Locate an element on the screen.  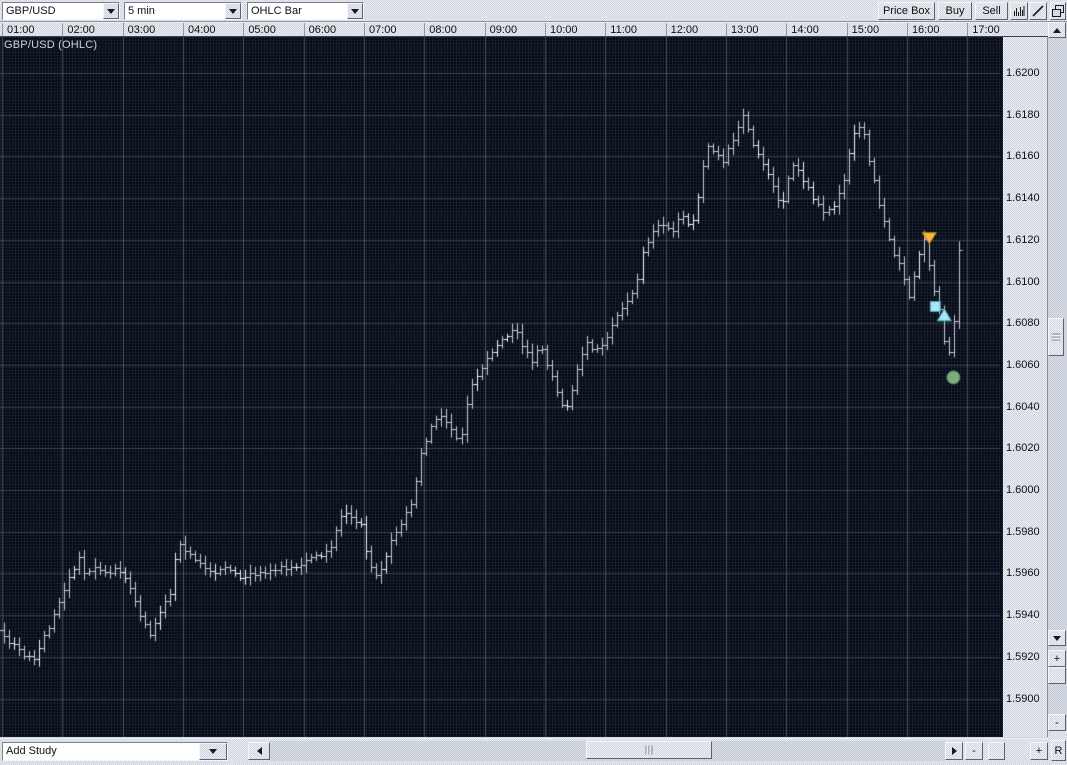
chart-type-select: OHLC Bar is located at coordinates (305, 11).